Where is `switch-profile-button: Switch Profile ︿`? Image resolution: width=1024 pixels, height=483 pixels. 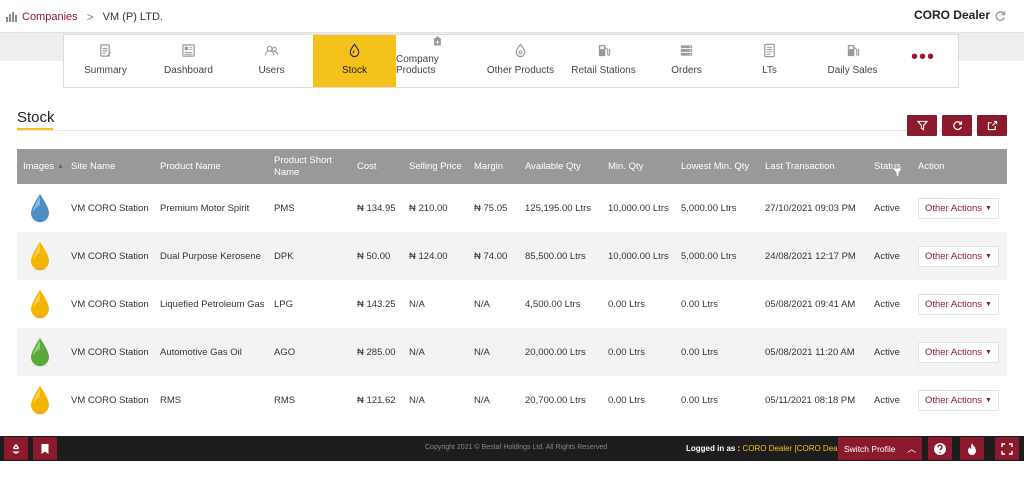 switch-profile-button: Switch Profile ︿ is located at coordinates (880, 448).